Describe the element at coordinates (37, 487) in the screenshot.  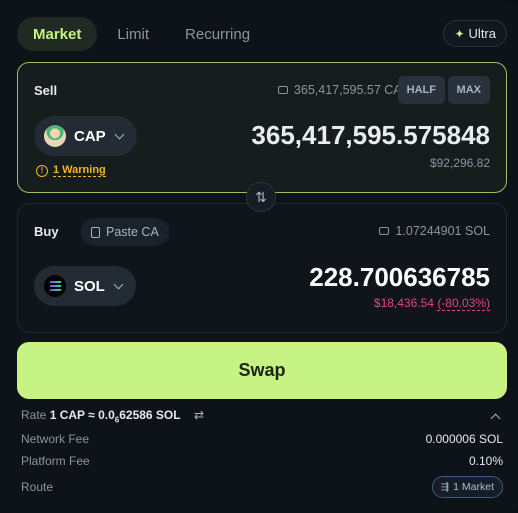
I see `route-label: Route` at that location.